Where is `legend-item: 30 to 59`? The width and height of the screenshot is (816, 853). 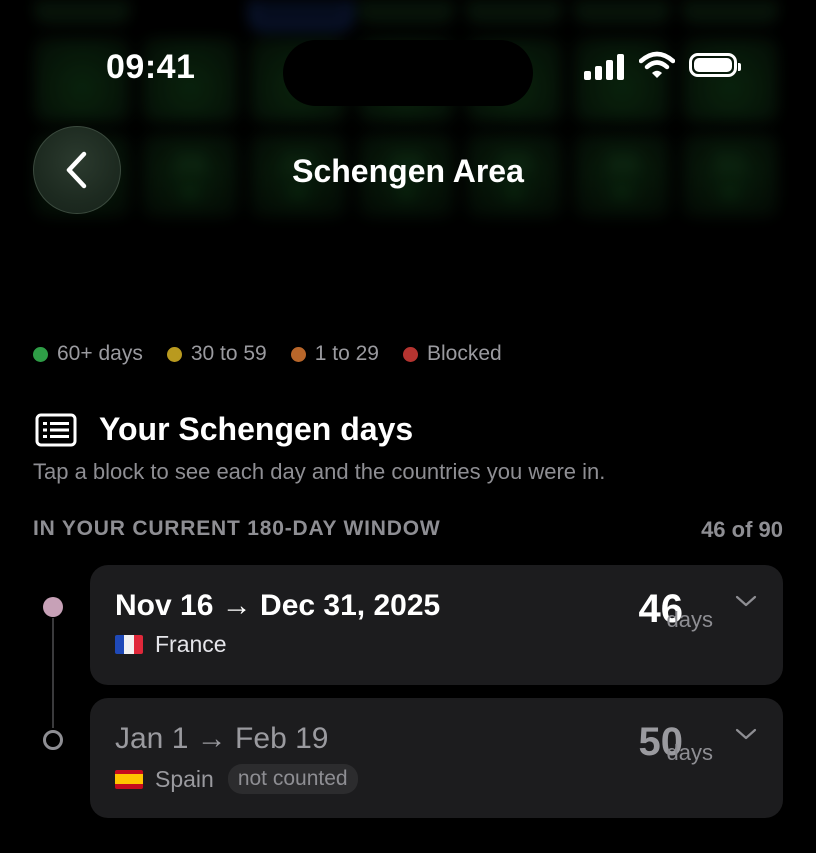 legend-item: 30 to 59 is located at coordinates (216, 354).